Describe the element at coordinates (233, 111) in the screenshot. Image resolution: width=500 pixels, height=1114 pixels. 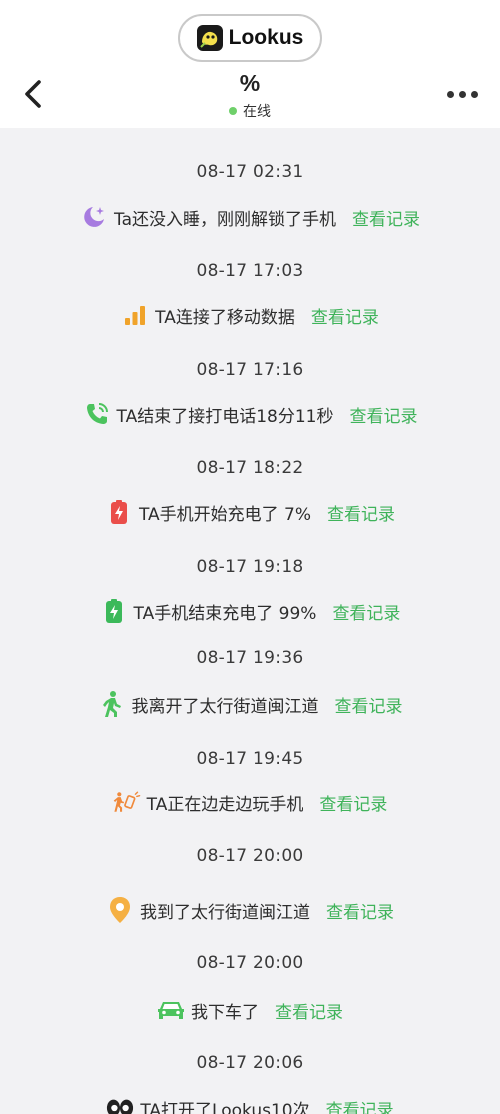
I see `online-dot-icon` at that location.